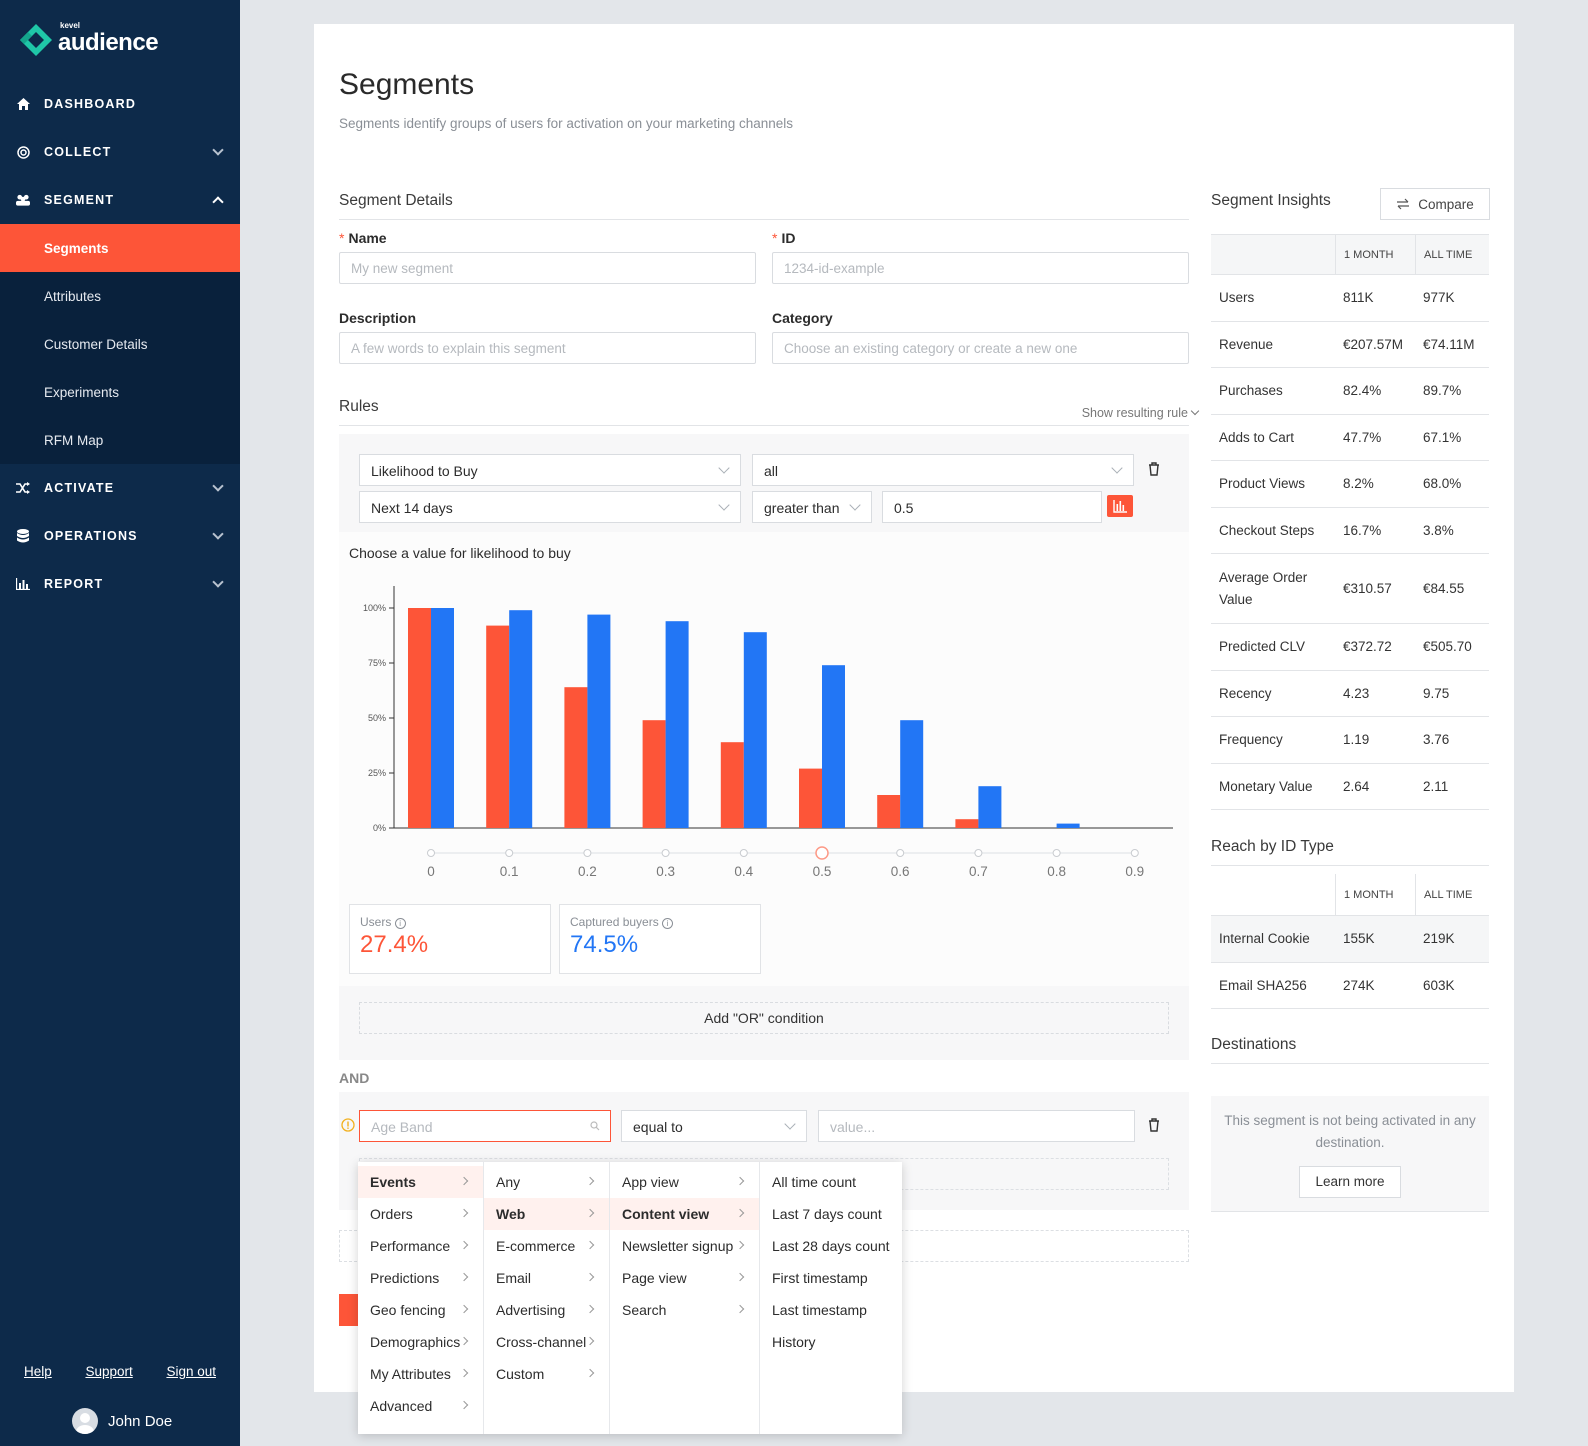  What do you see at coordinates (91, 536) in the screenshot?
I see `nav-label: OPERATIONS` at bounding box center [91, 536].